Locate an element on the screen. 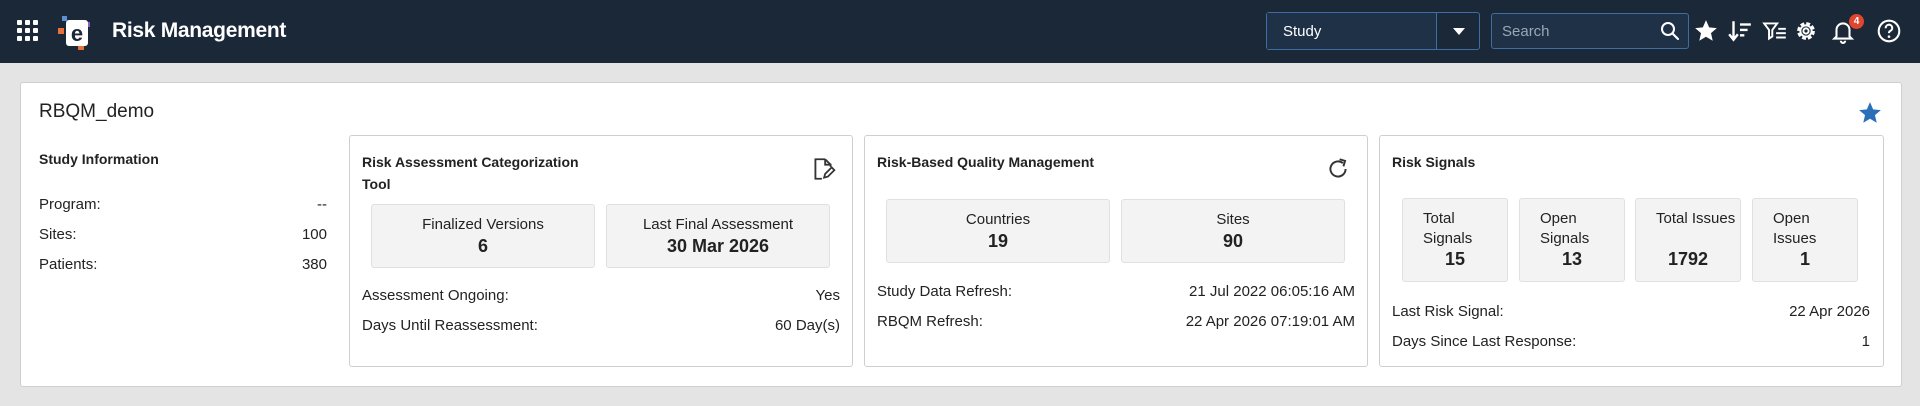 Image resolution: width=1920 pixels, height=406 pixels. stat-value: 19 is located at coordinates (998, 241).